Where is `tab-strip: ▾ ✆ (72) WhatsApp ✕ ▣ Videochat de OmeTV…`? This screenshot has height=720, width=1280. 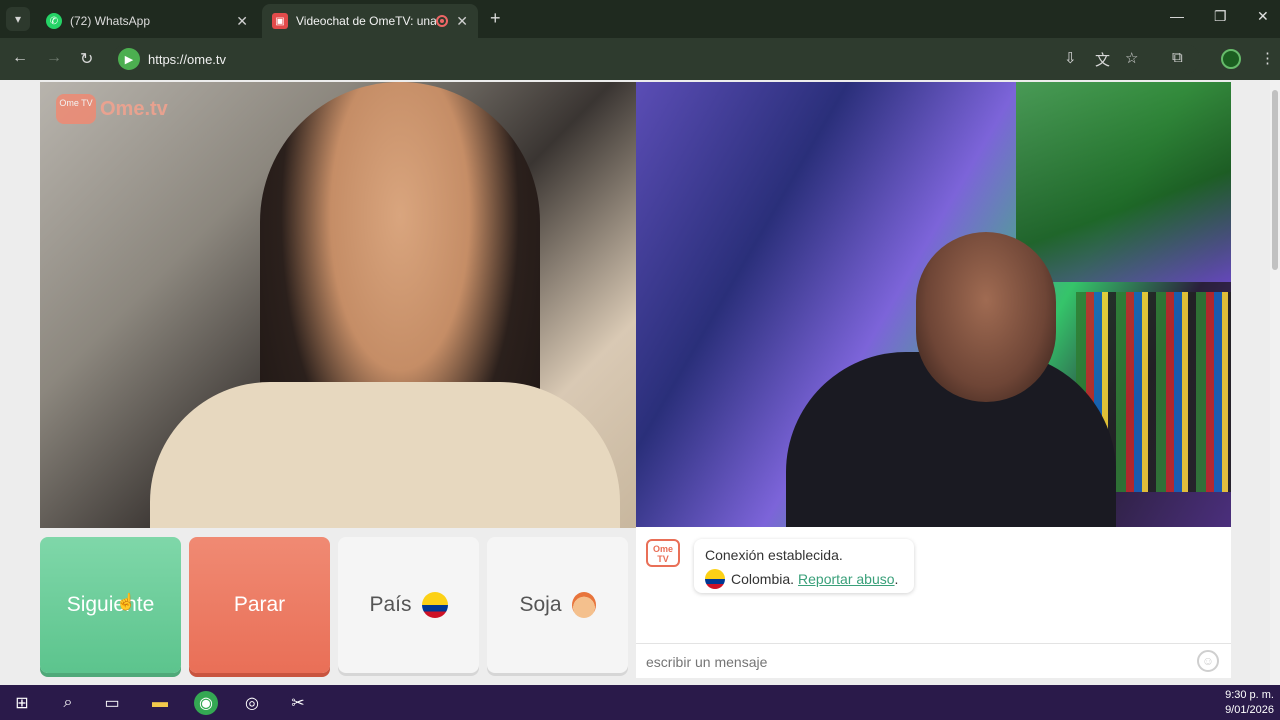
tab-strip: ▾ ✆ (72) WhatsApp ✕ ▣ Videochat de OmeTV… is located at coordinates (640, 19).